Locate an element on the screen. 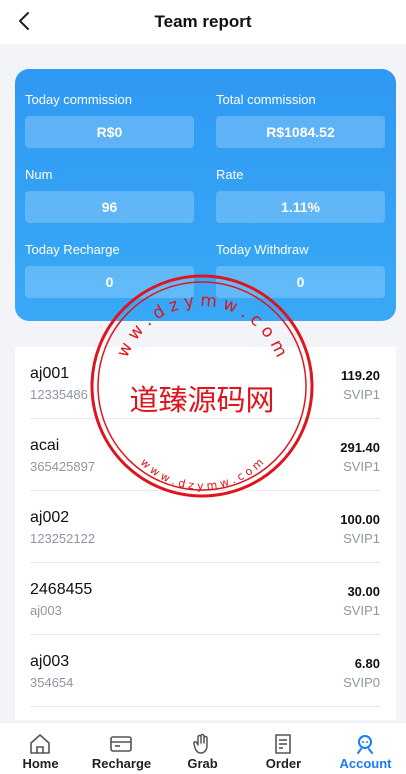 The height and width of the screenshot is (774, 406). member-name: aj002 is located at coordinates (50, 517).